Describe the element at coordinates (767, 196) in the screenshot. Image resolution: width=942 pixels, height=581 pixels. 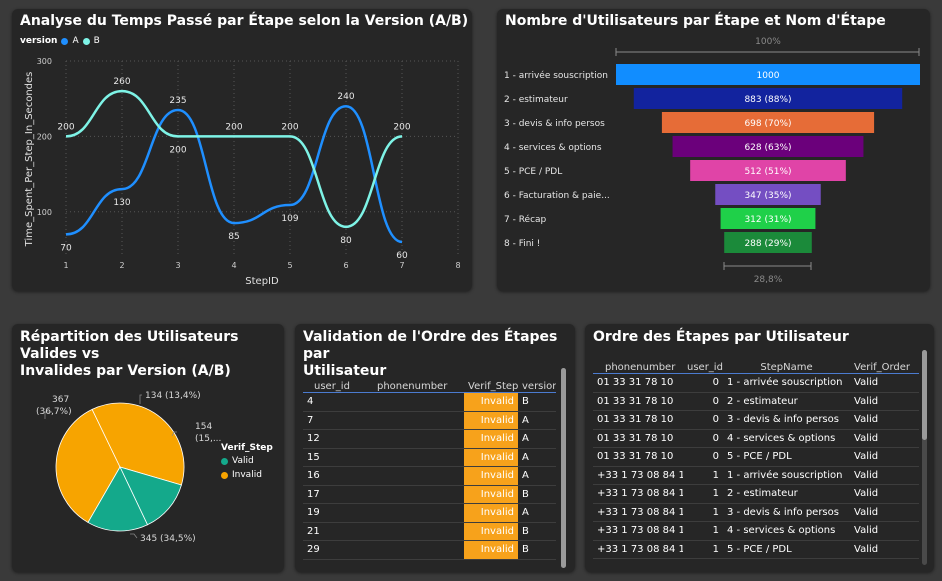
I see `funnel-value-label: 347 (35%)` at that location.